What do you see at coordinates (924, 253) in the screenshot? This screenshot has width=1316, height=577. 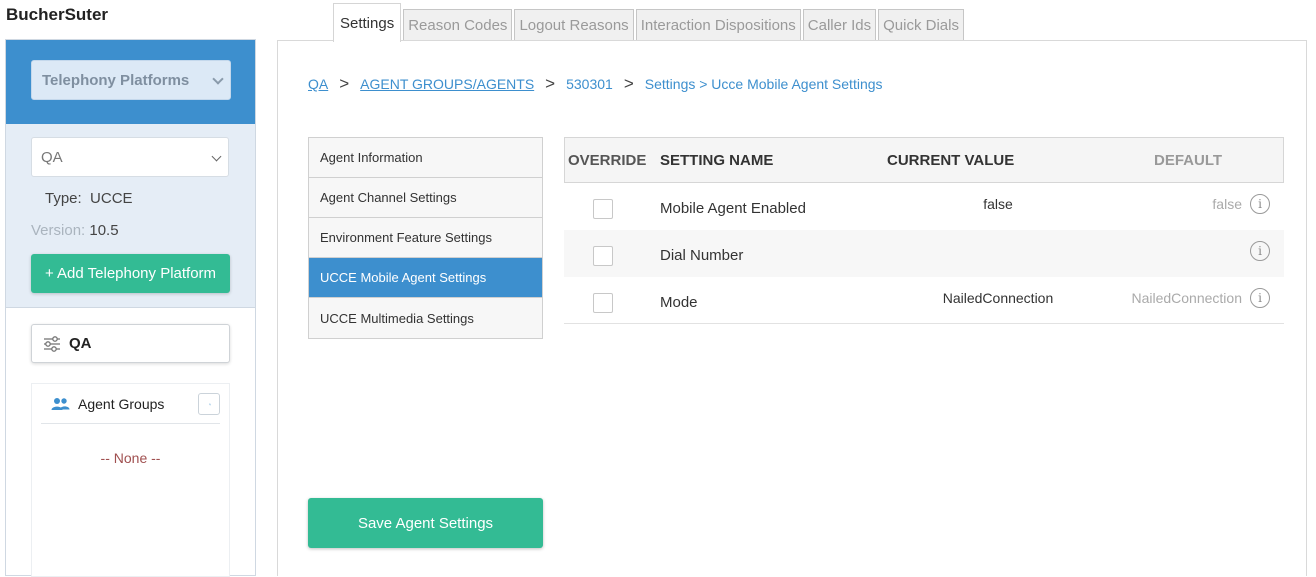 I see `table-row: Dial Number i` at bounding box center [924, 253].